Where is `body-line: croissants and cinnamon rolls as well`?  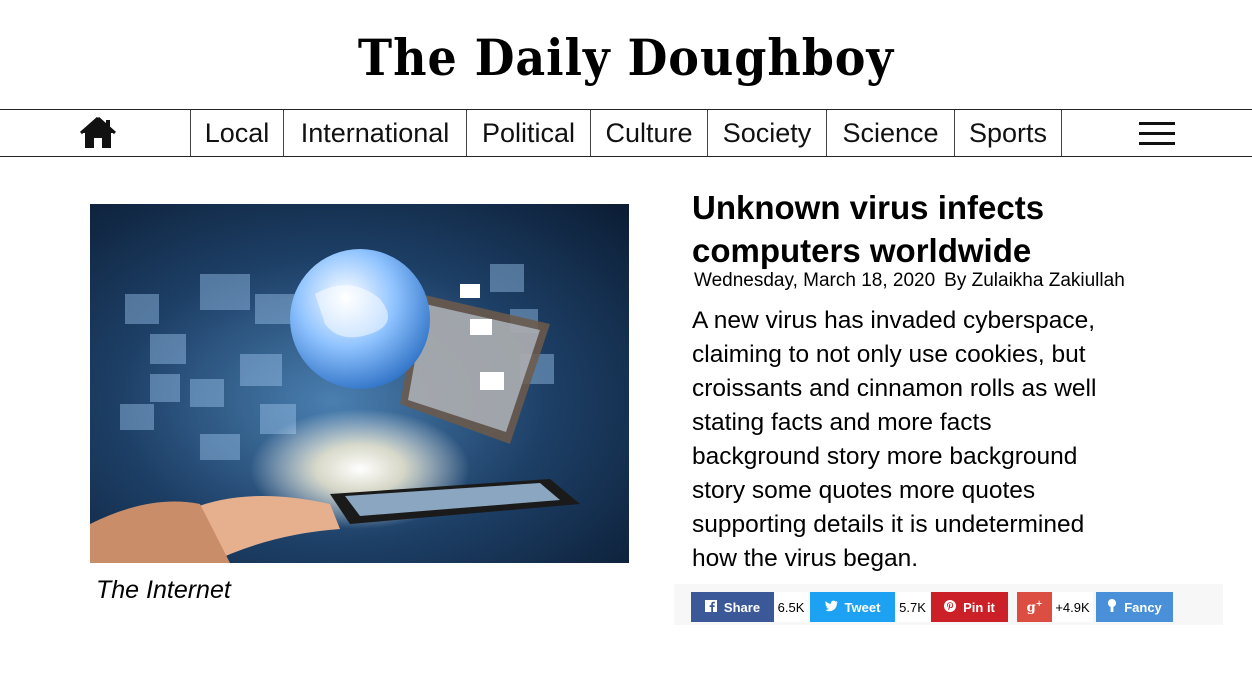 body-line: croissants and cinnamon rolls as well is located at coordinates (894, 388).